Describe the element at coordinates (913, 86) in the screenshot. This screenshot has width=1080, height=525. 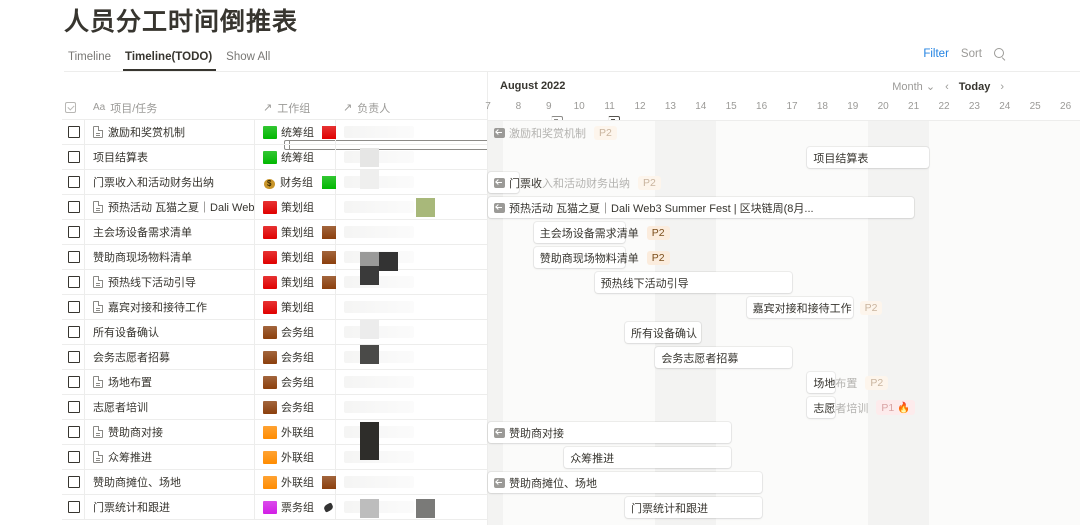
I see `view-scale-dropdown: Month ⌄` at that location.